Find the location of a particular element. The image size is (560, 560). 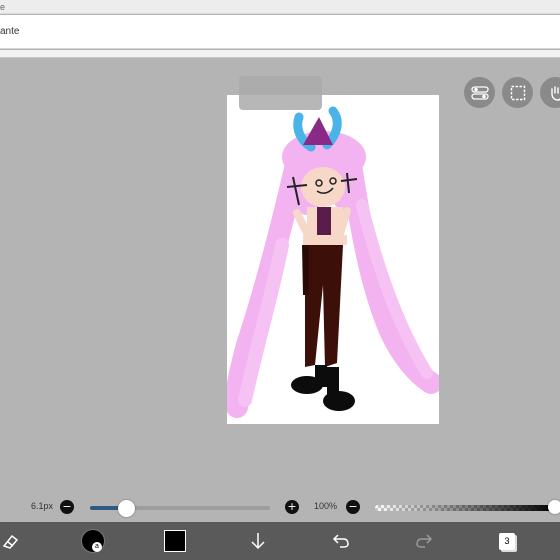

document-title: ante is located at coordinates (10, 31).